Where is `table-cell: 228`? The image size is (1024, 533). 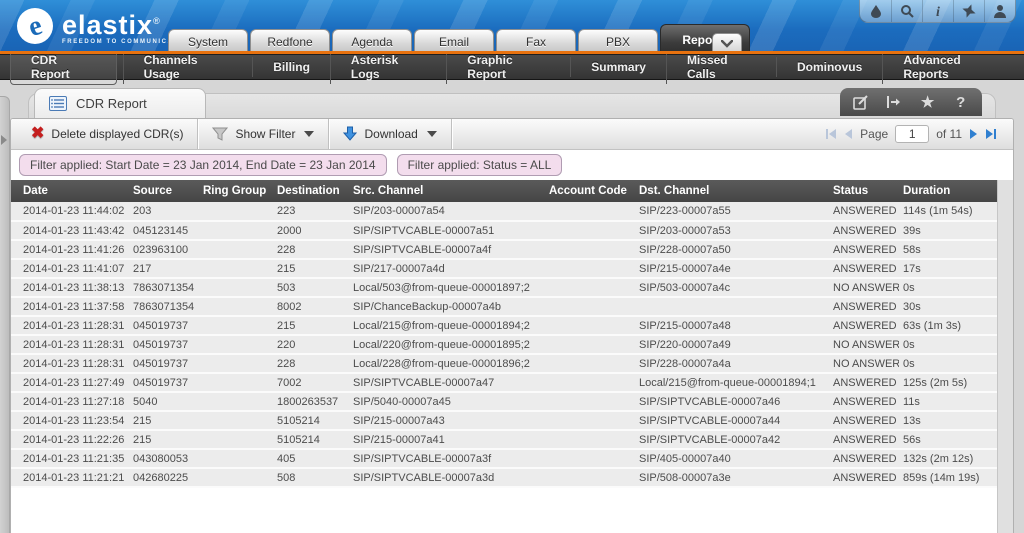
table-cell: 228 is located at coordinates (311, 364).